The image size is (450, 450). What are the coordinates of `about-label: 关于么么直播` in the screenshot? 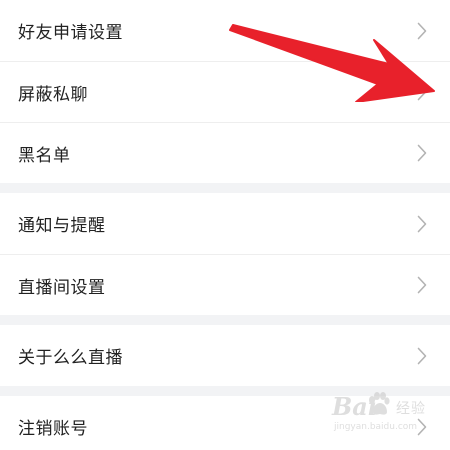 It's located at (70, 358).